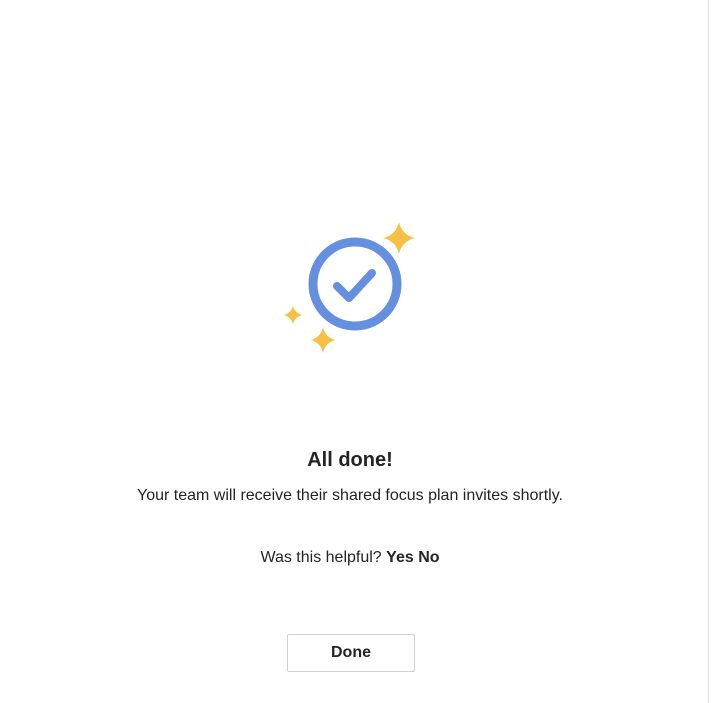 Image resolution: width=711 pixels, height=703 pixels. I want to click on success-title: All done!, so click(350, 460).